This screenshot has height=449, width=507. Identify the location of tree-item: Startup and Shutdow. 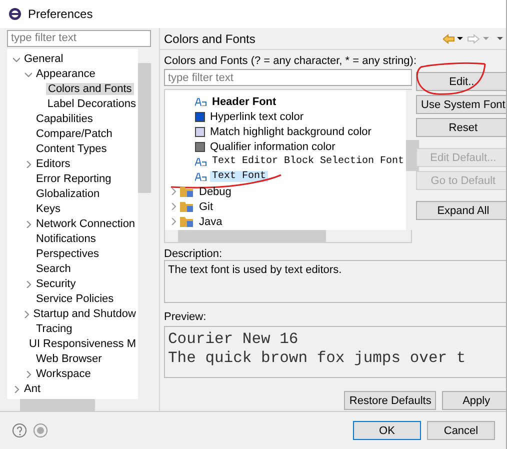
(84, 314).